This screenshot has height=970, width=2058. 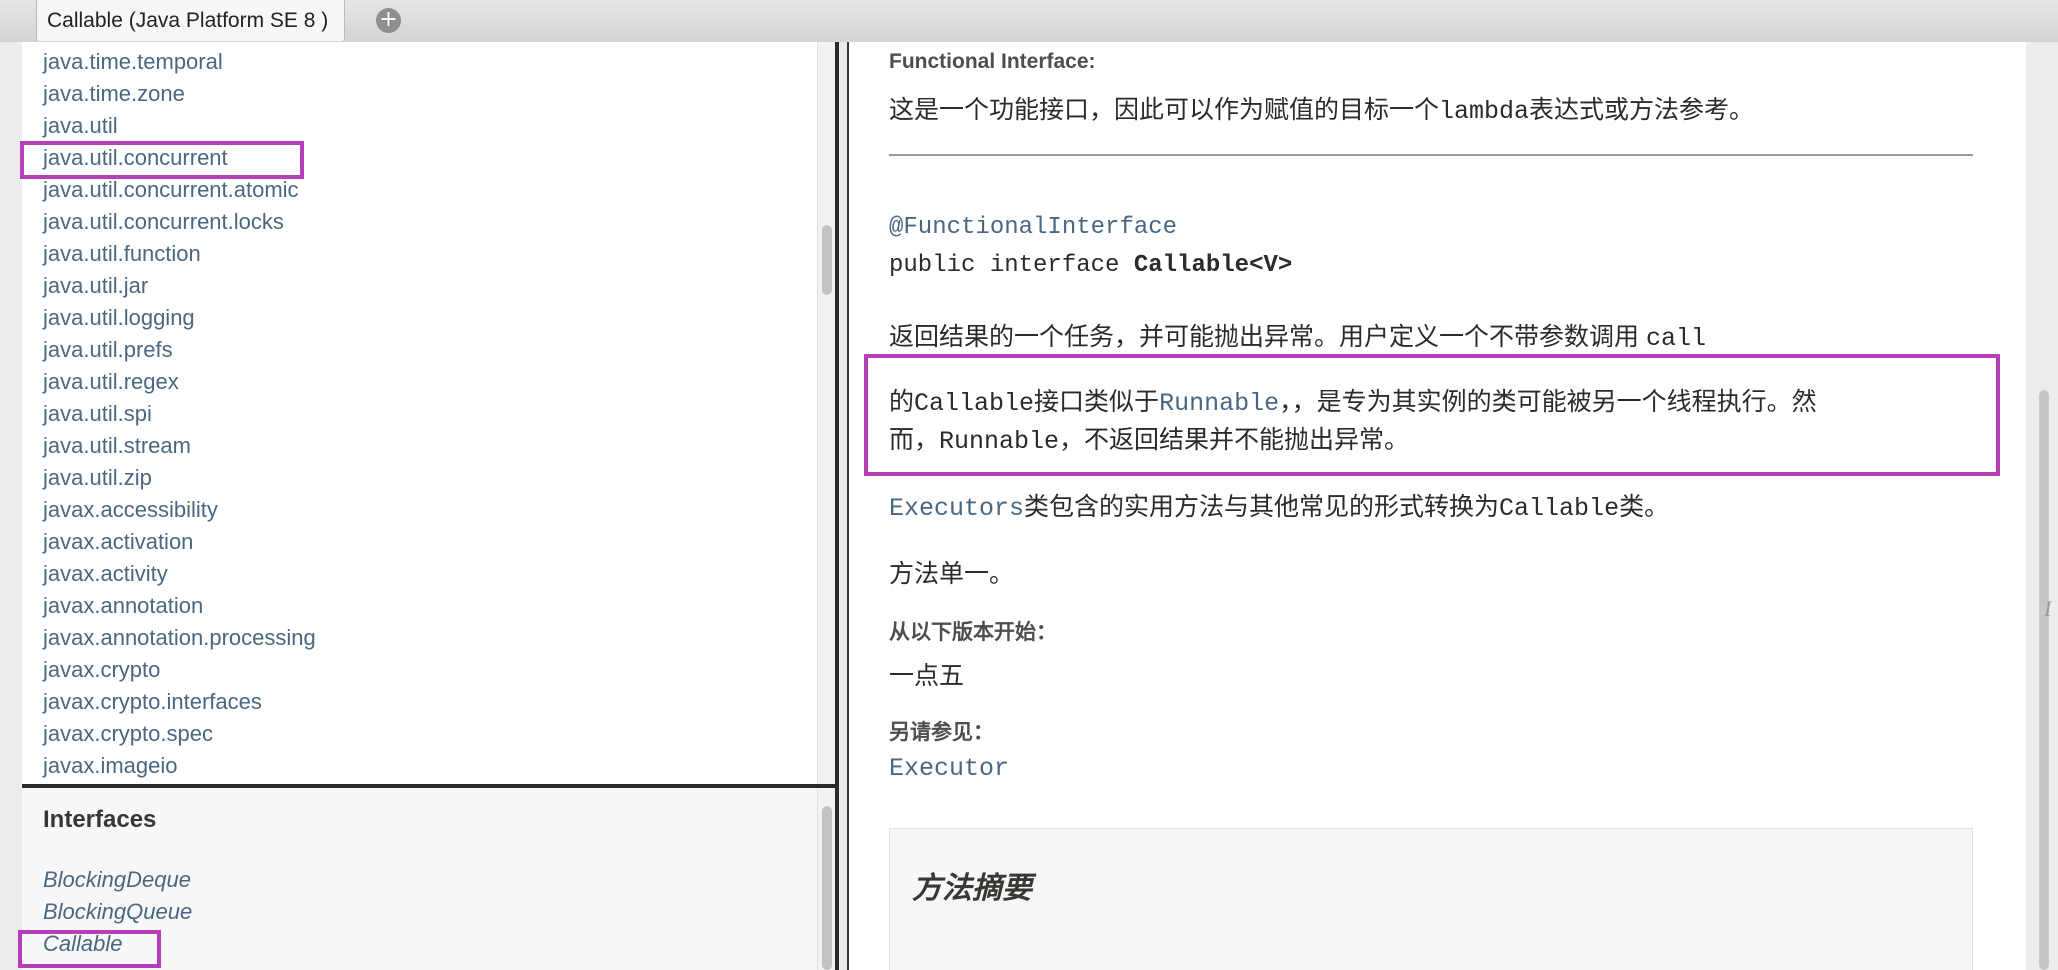 I want to click on left-margin, so click(x=11, y=506).